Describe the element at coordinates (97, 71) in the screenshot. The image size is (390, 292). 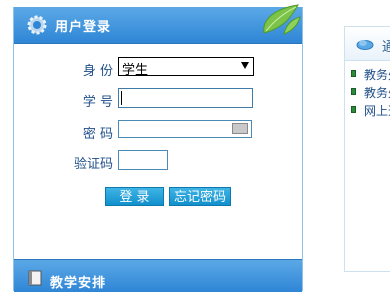
I see `identity-label: 身 份` at that location.